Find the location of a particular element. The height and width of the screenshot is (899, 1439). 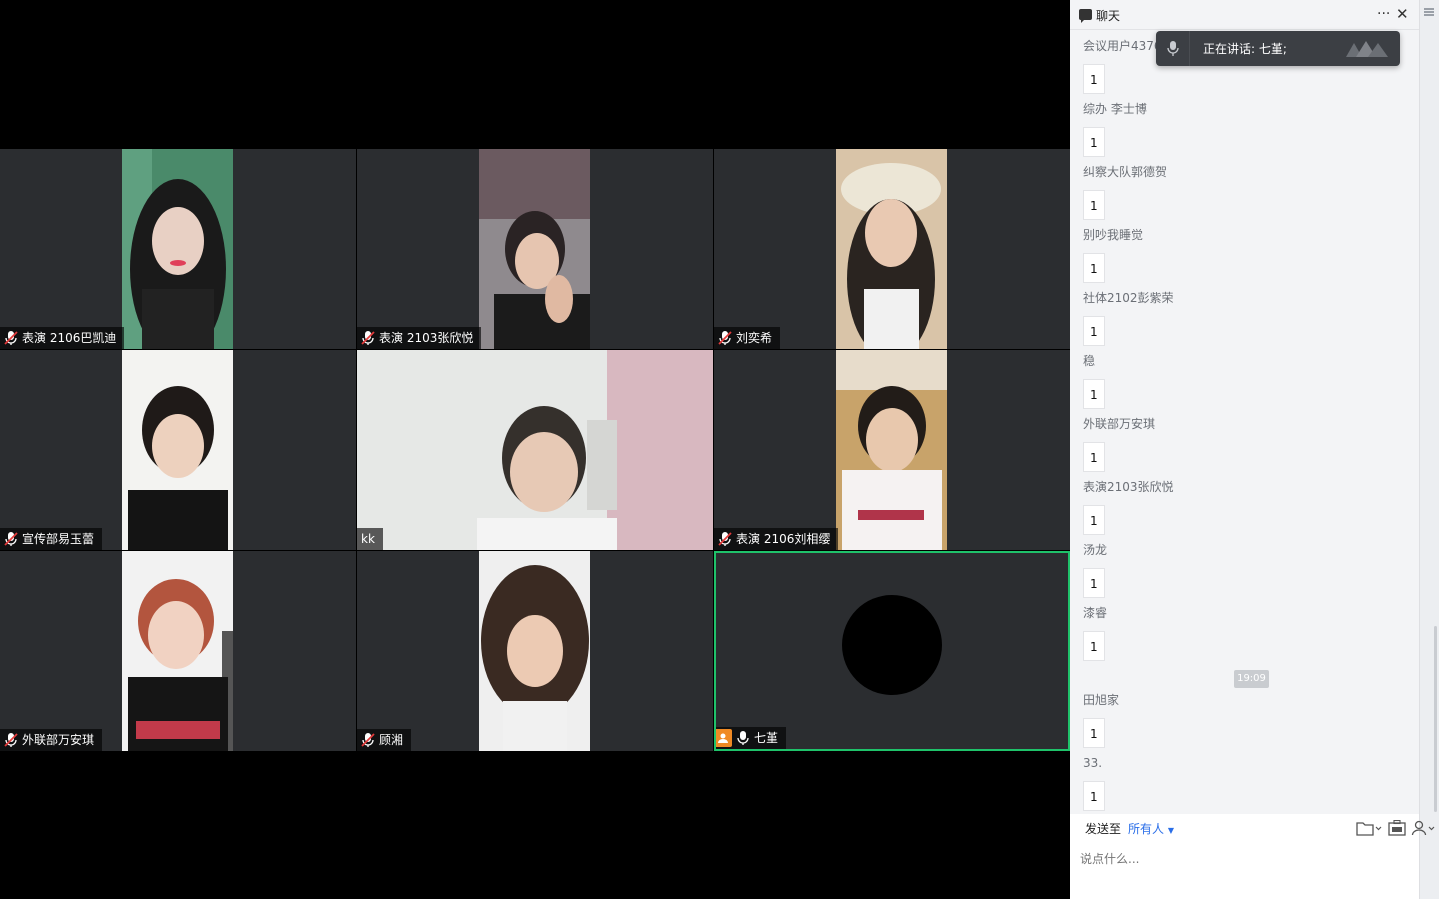

close-chat-button: ✕ is located at coordinates (1402, 14).